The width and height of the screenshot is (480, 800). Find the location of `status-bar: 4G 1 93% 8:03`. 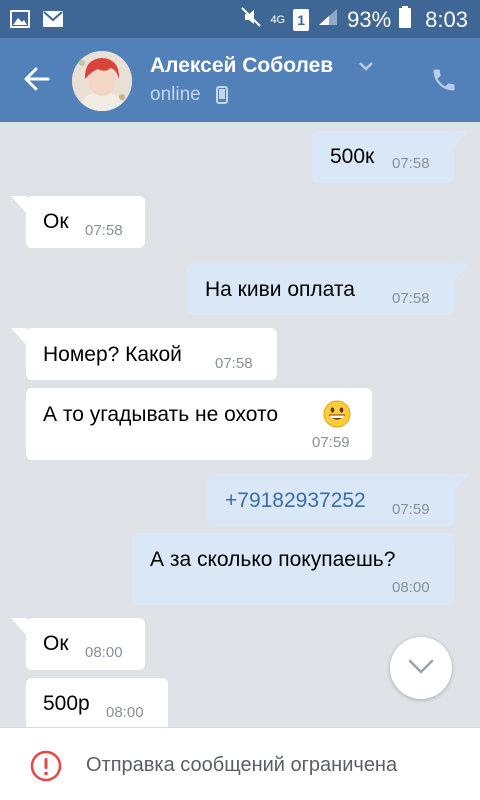

status-bar: 4G 1 93% 8:03 is located at coordinates (240, 19).